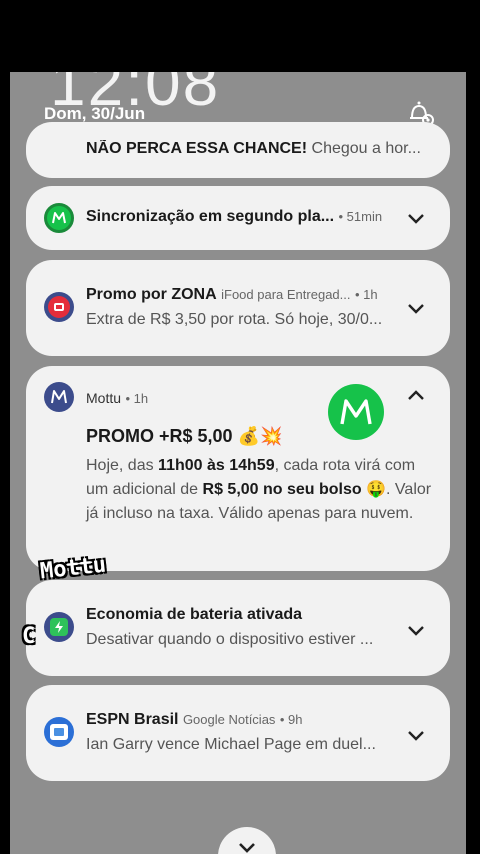 This screenshot has height=854, width=480. I want to click on notification-title: Economia de bateria ativada, so click(194, 614).